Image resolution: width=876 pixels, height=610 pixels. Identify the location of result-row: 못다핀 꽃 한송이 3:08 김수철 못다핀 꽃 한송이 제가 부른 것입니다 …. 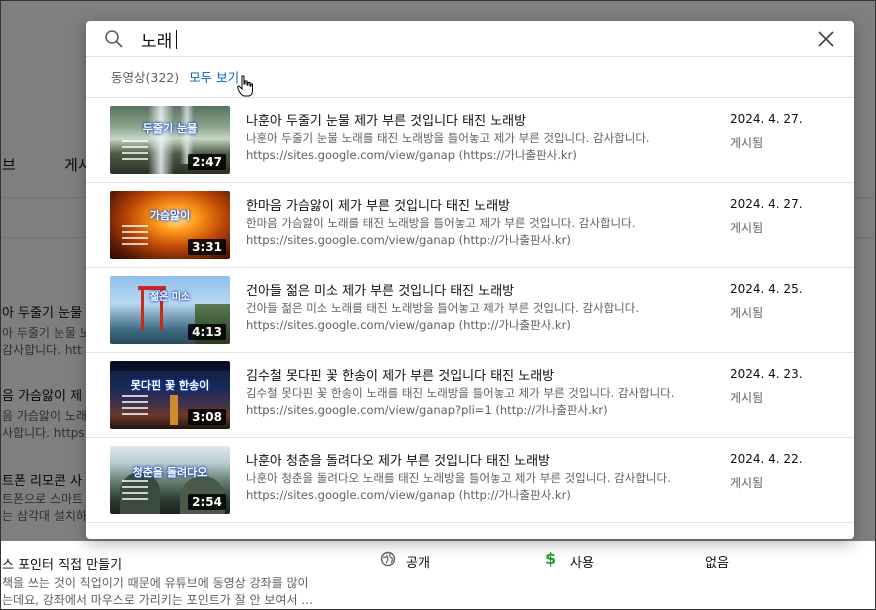
(470, 395).